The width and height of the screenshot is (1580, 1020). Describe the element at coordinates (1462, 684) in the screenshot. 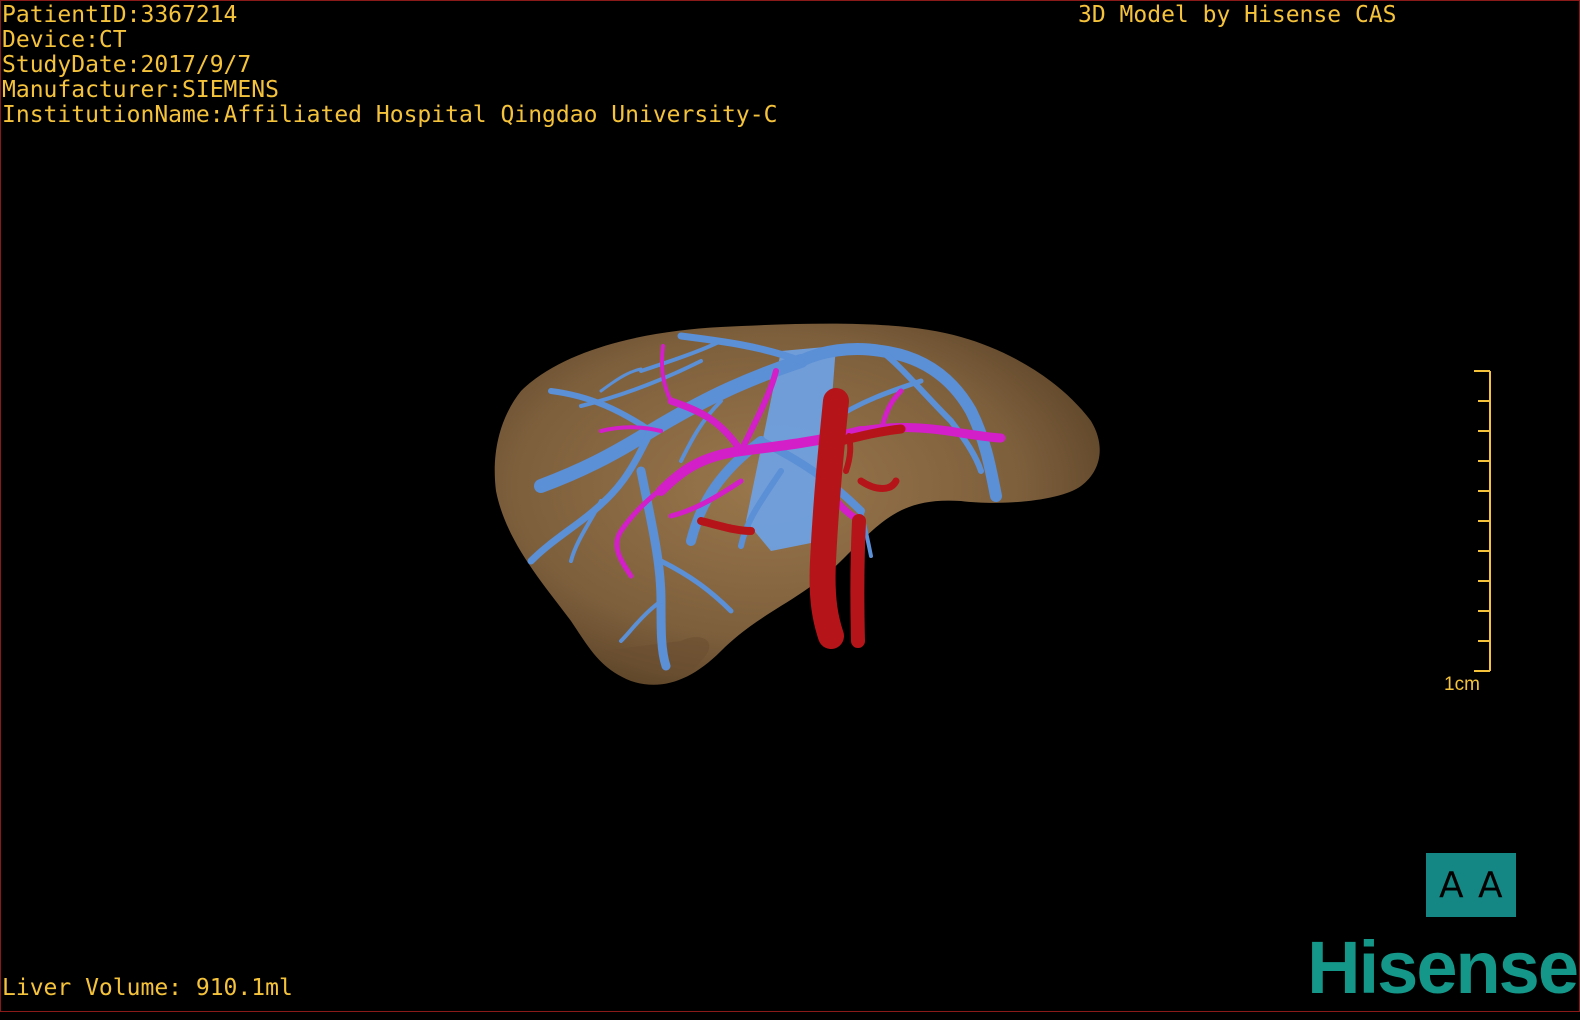

I see `scale-bar-label: 1cm` at that location.